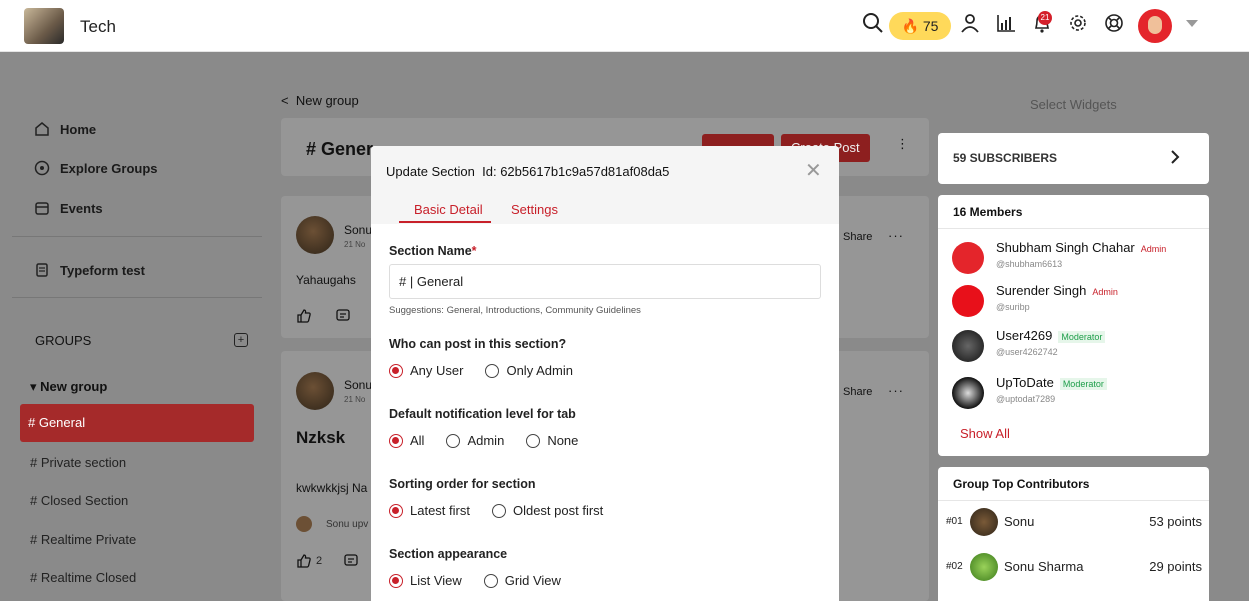 The height and width of the screenshot is (601, 1249). I want to click on settings-icon, so click(1078, 25).